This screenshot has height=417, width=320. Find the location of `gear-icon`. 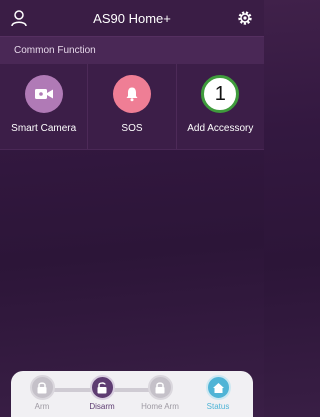

gear-icon is located at coordinates (245, 18).